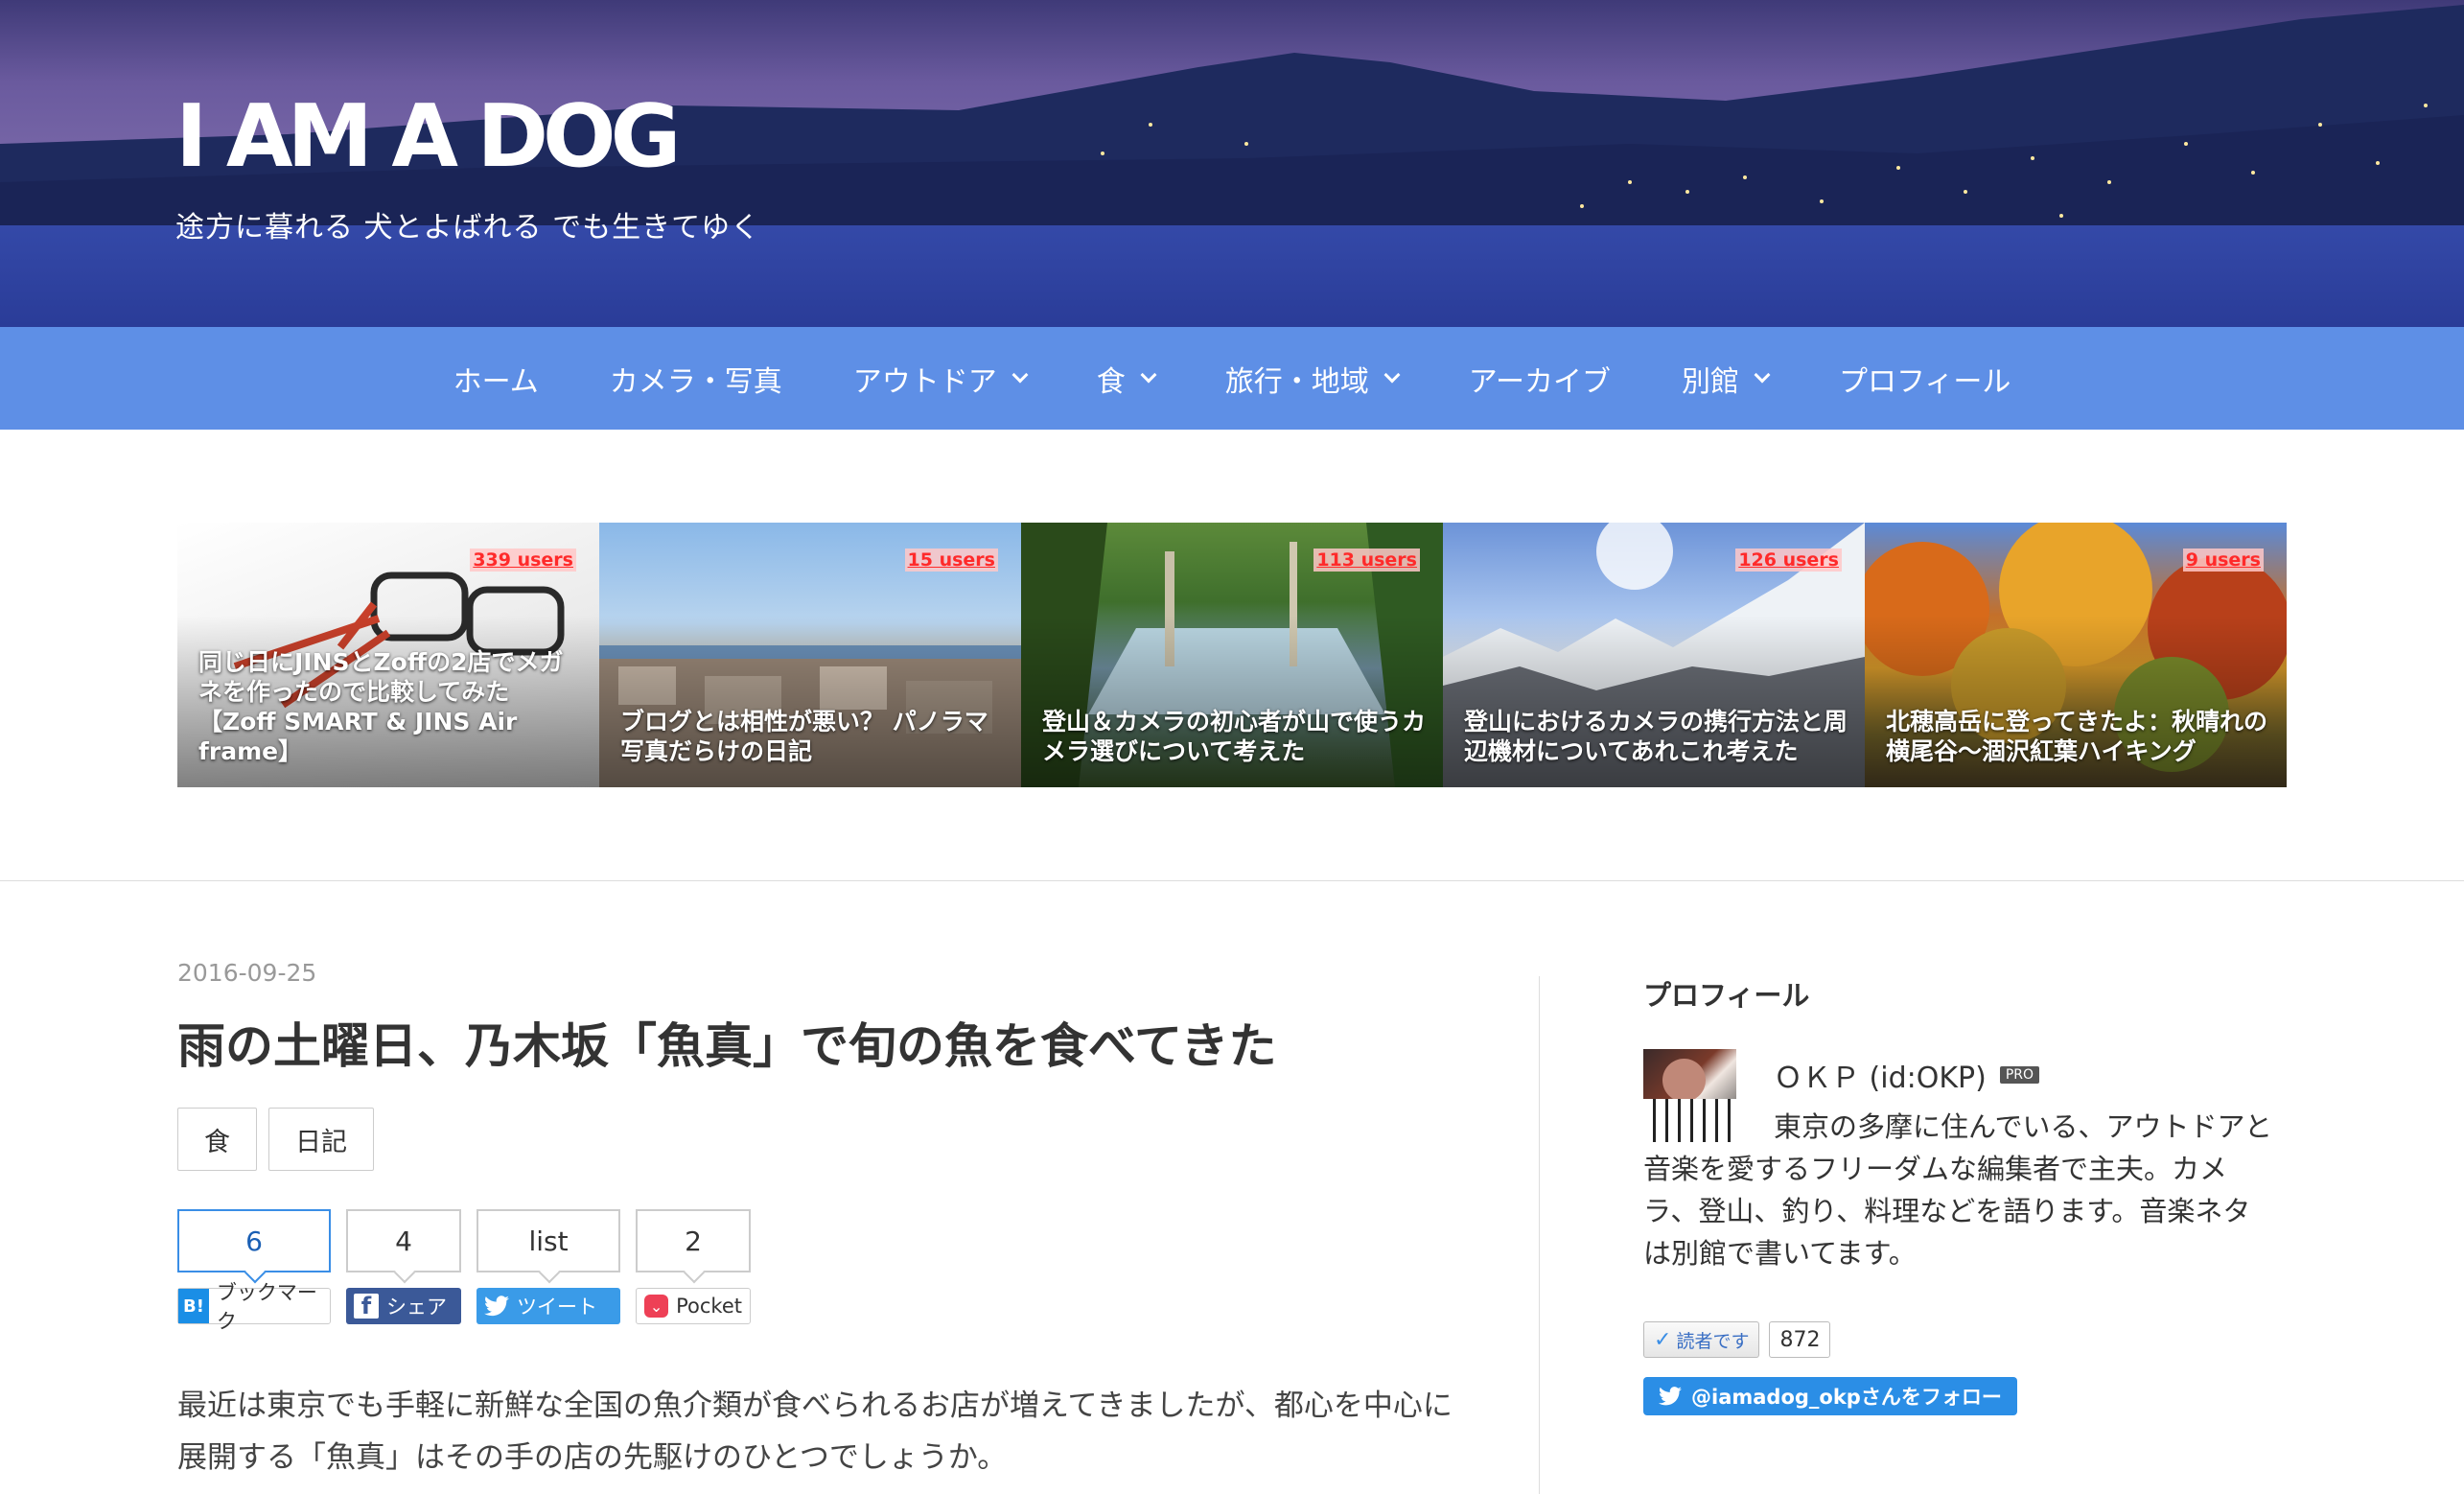  What do you see at coordinates (951, 560) in the screenshot?
I see `bookmark-users-badge: 15 users` at bounding box center [951, 560].